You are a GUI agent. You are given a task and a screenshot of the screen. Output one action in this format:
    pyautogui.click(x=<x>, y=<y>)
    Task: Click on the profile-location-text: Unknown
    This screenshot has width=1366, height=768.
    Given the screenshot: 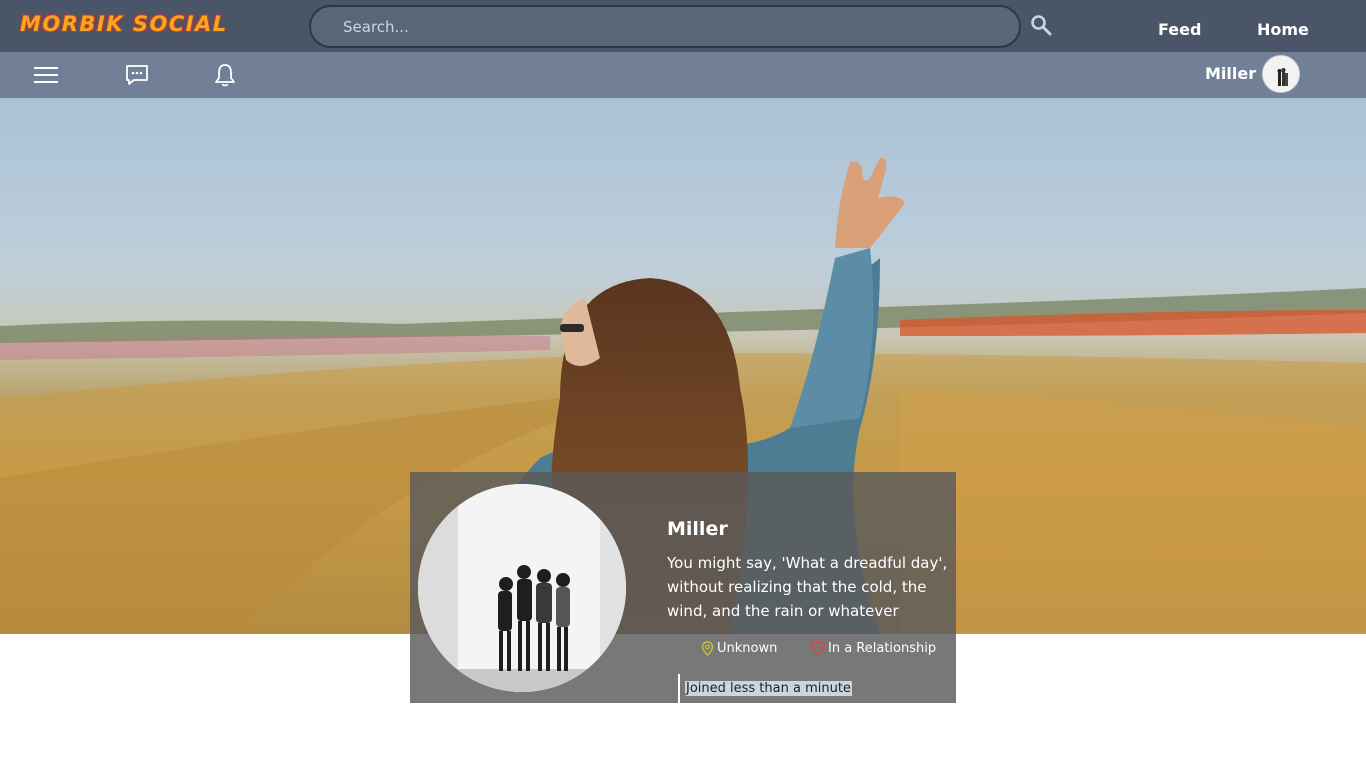 What is the action you would take?
    pyautogui.click(x=747, y=648)
    